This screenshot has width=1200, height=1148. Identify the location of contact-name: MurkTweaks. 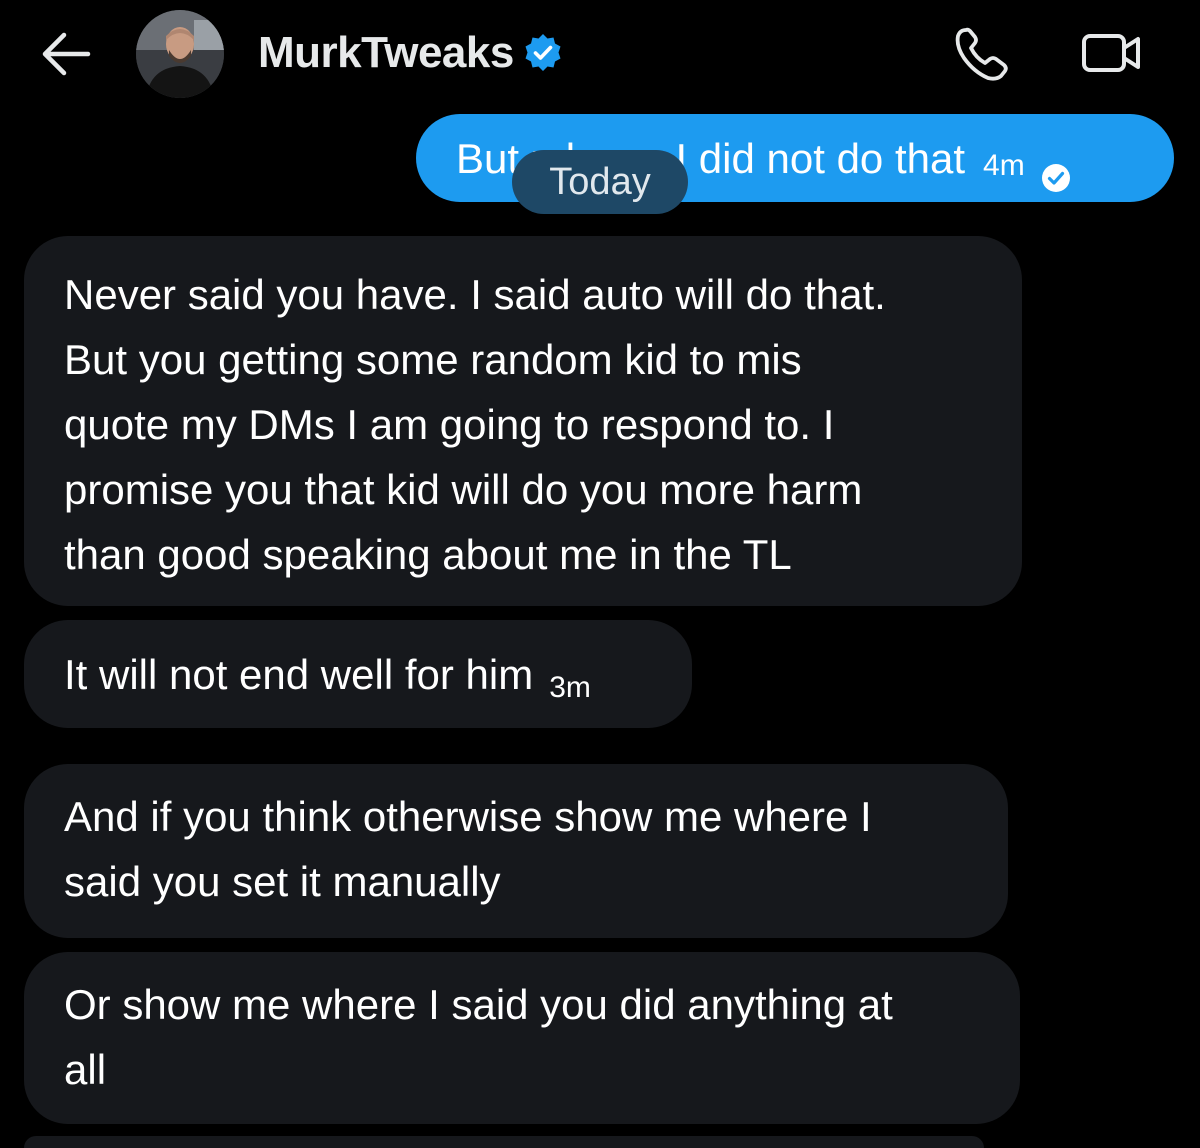
(386, 52).